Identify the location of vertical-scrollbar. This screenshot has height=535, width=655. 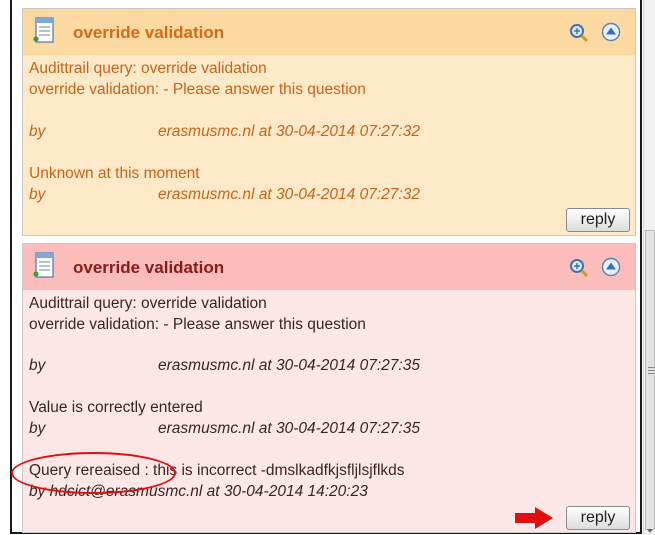
(649, 267).